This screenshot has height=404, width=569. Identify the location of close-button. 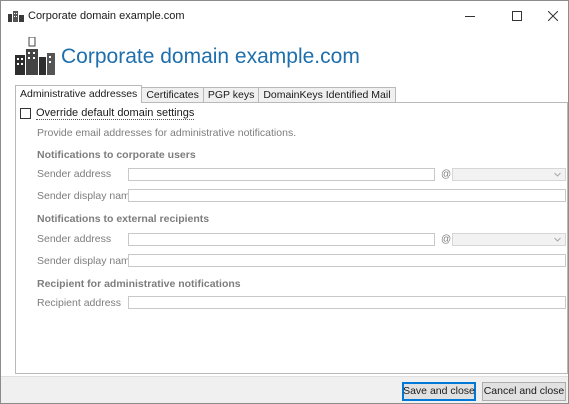
(553, 16).